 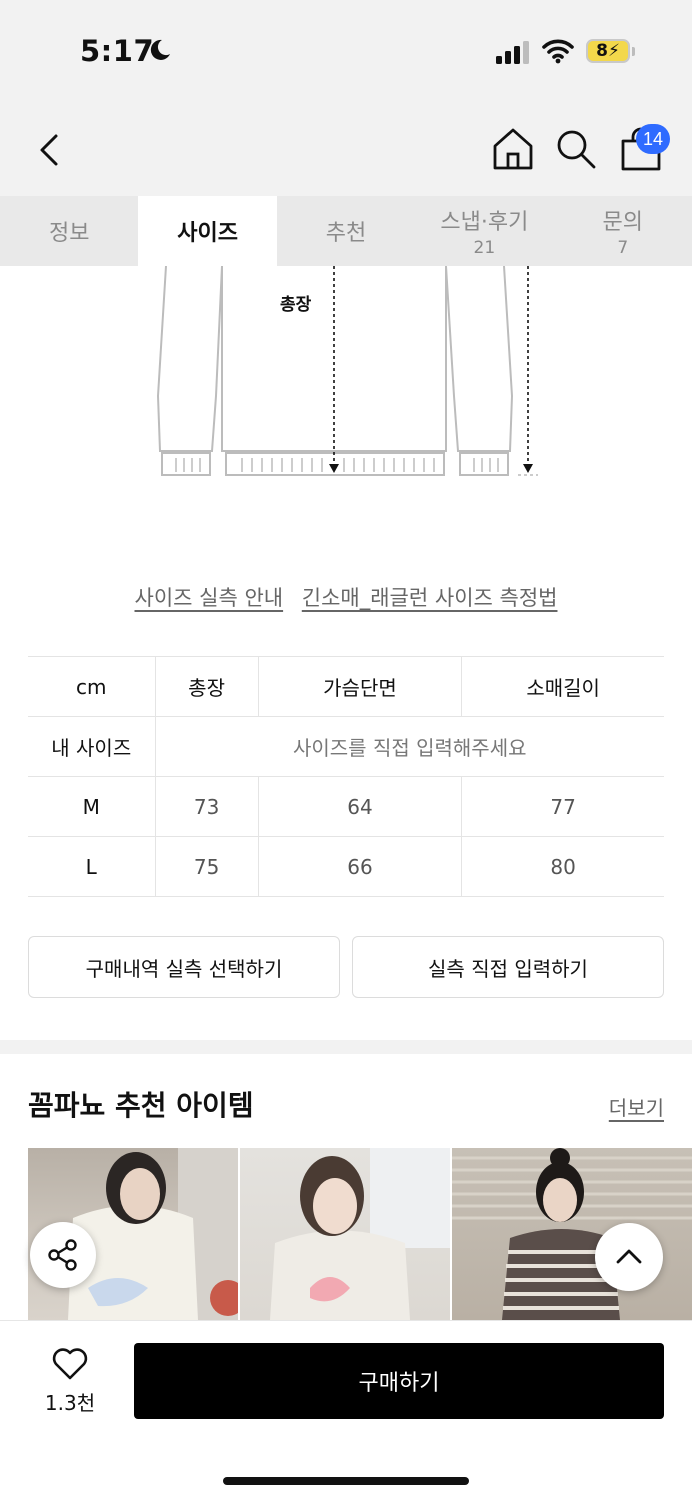 I want to click on home-icon, so click(x=513, y=149).